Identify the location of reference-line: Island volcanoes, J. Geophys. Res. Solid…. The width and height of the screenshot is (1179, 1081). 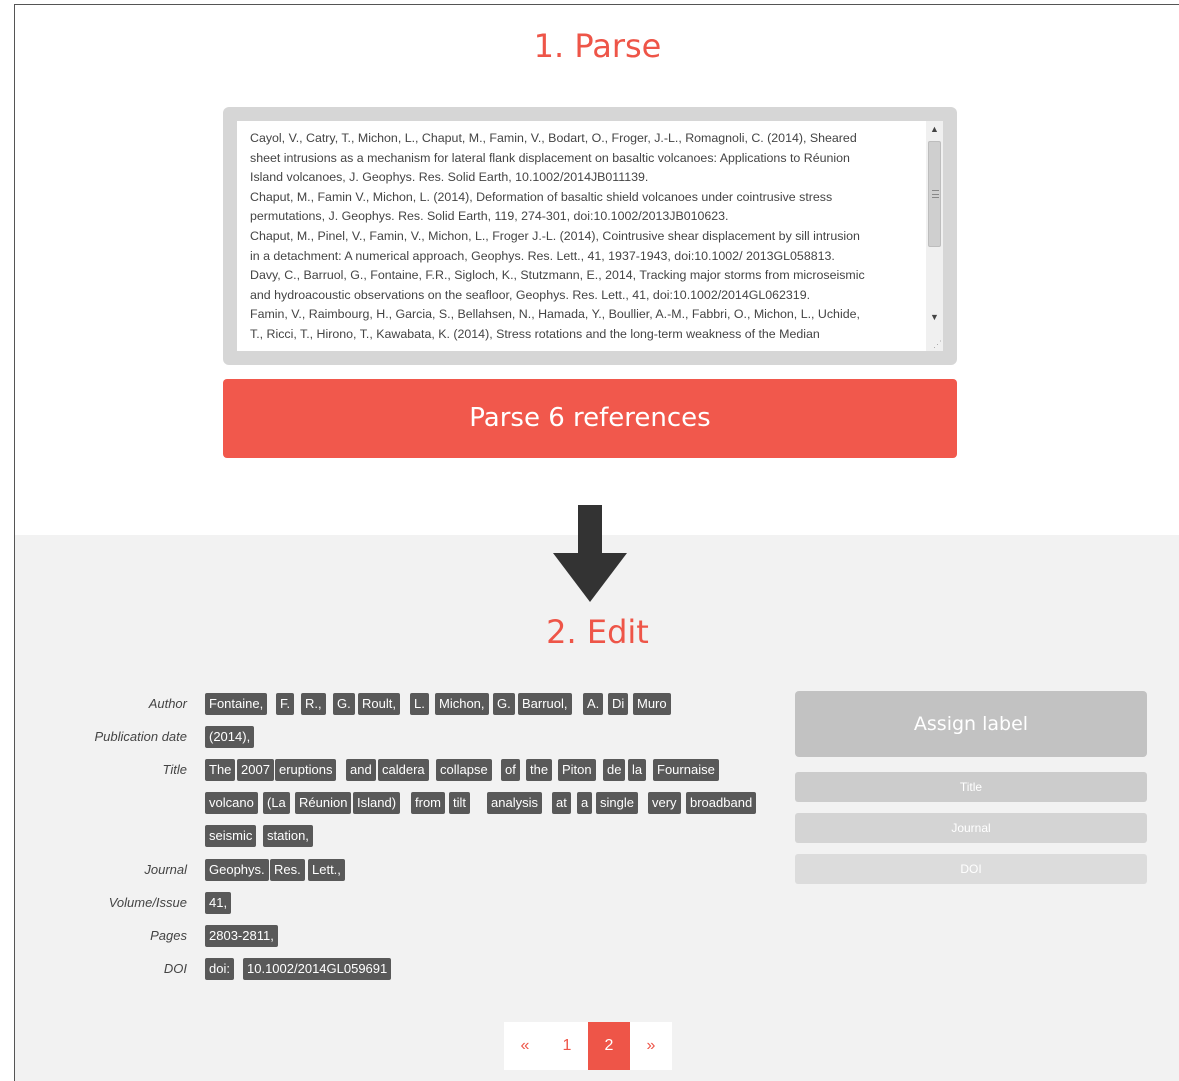
(449, 177).